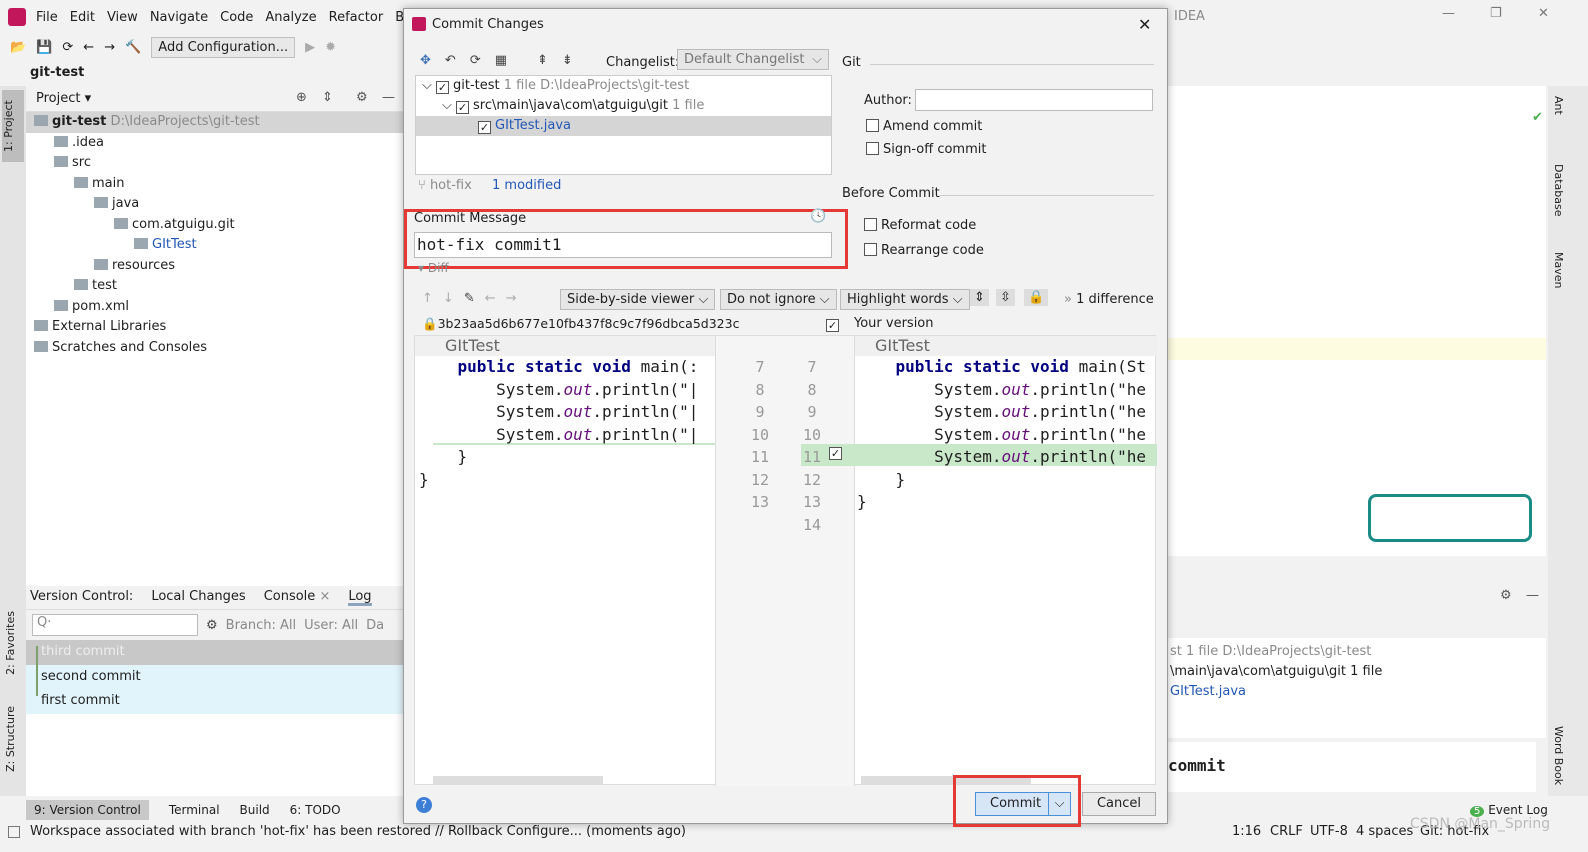 This screenshot has width=1588, height=852. Describe the element at coordinates (10, 739) in the screenshot. I see `structure-tool-tab: Z: Structure` at that location.